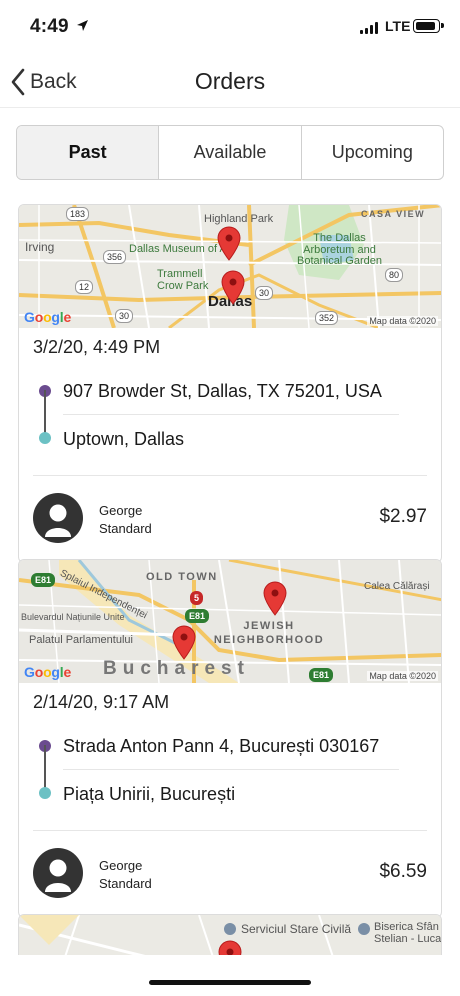 The width and height of the screenshot is (460, 996). I want to click on order-date: 3/2/20, 4:49 PM, so click(97, 347).